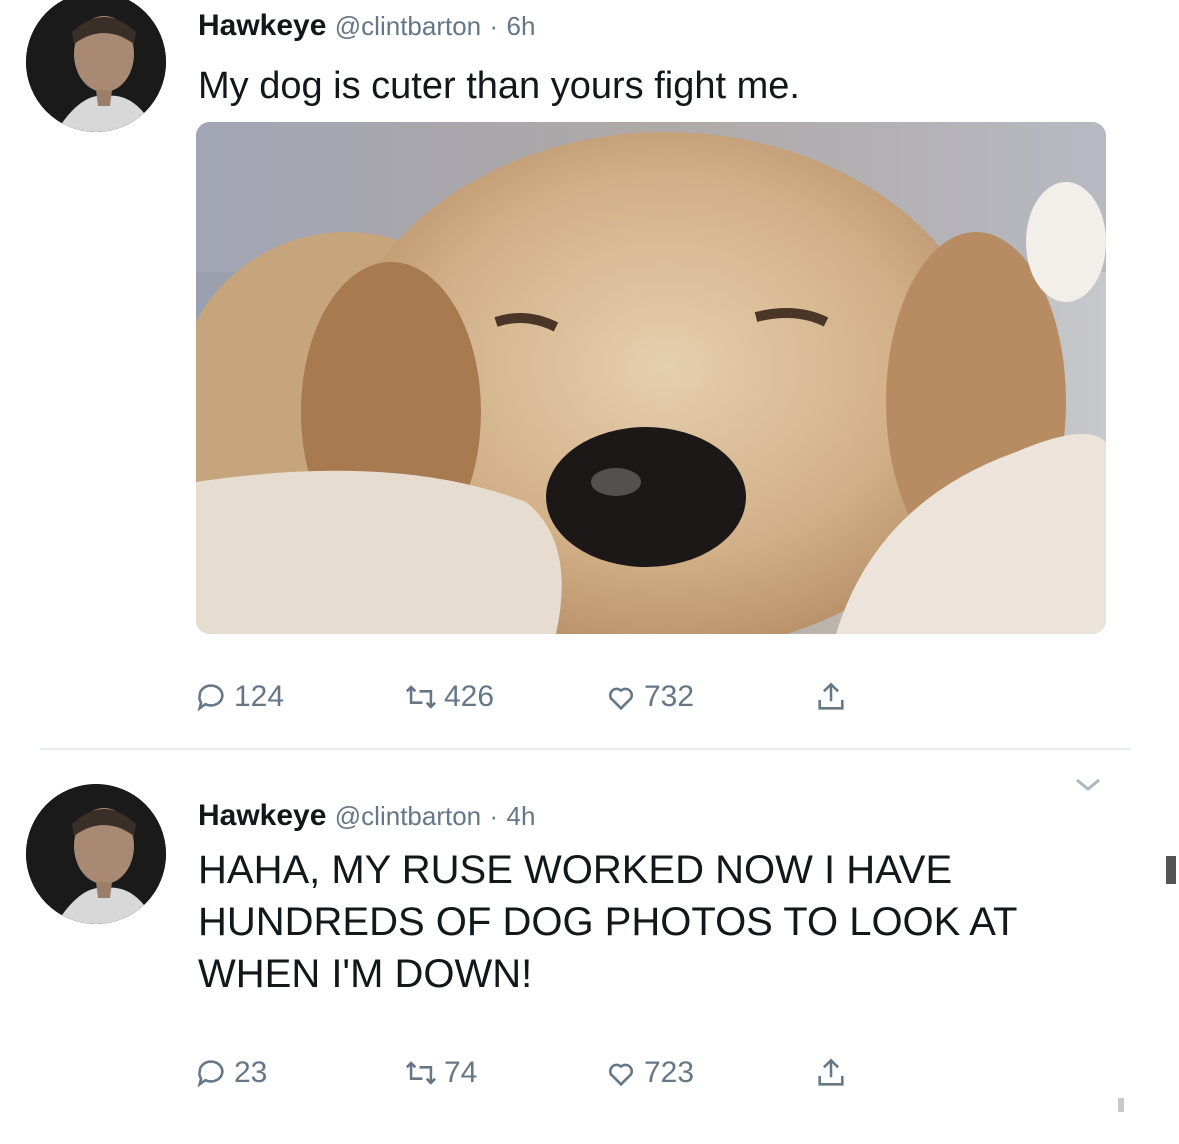 This screenshot has height=1144, width=1179. What do you see at coordinates (709, 697) in the screenshot?
I see `like-button: 732` at bounding box center [709, 697].